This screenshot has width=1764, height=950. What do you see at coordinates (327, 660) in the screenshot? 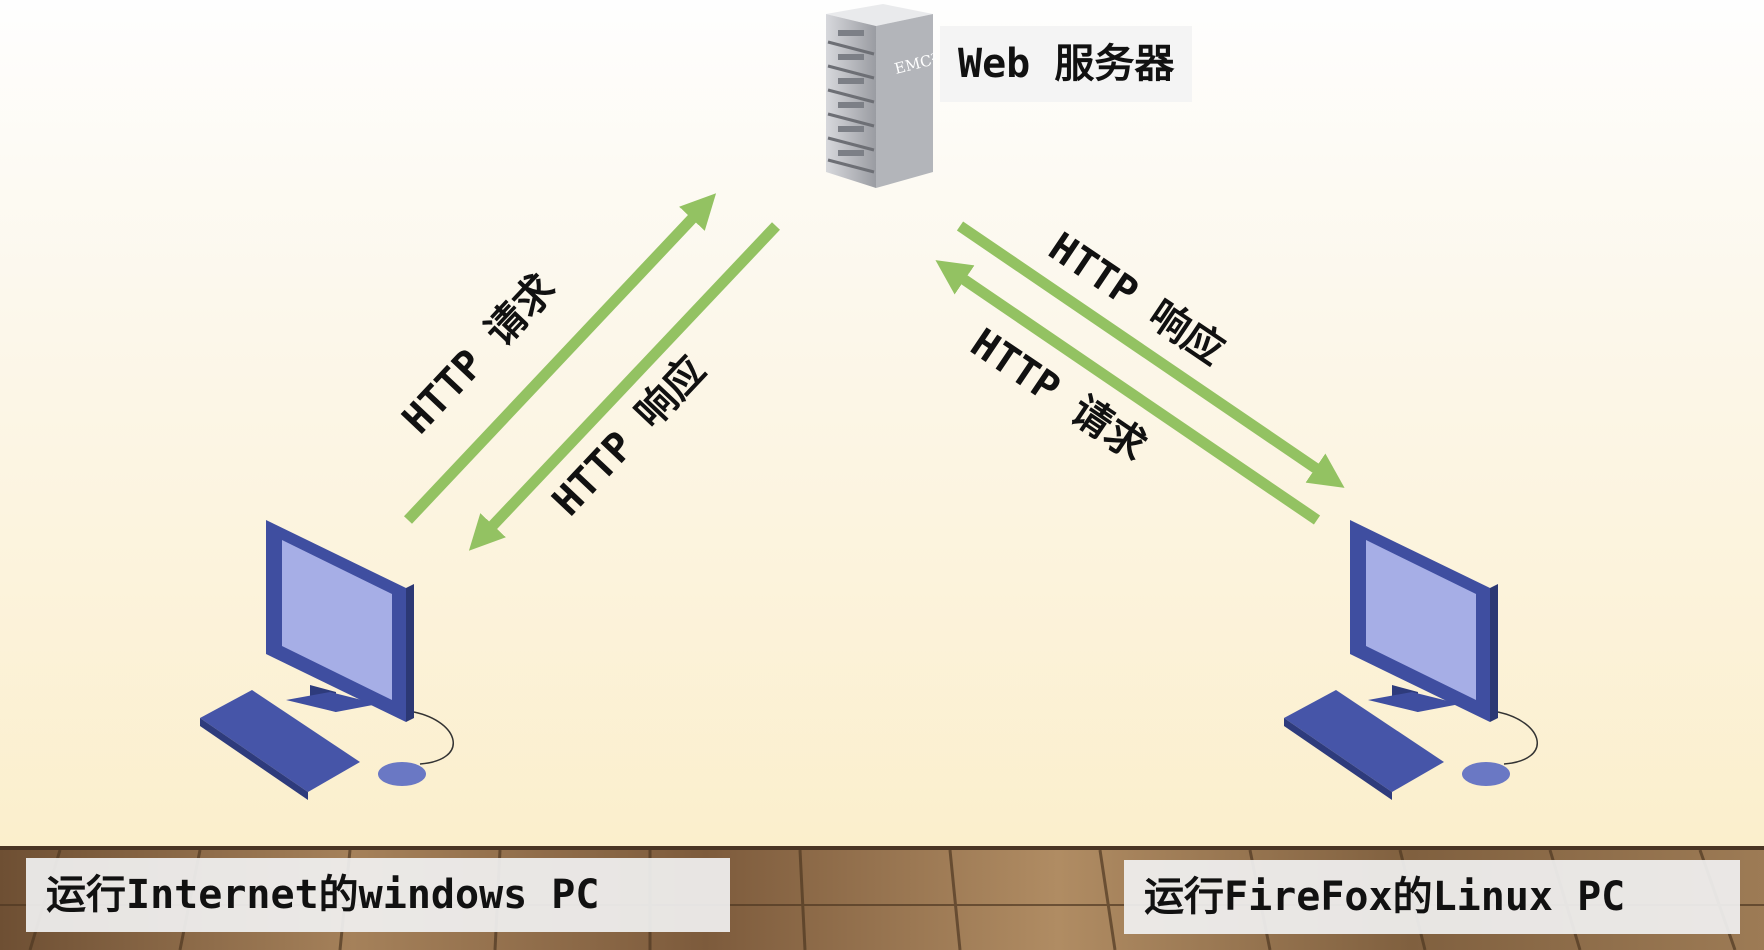
I see `left-computer-icon` at bounding box center [327, 660].